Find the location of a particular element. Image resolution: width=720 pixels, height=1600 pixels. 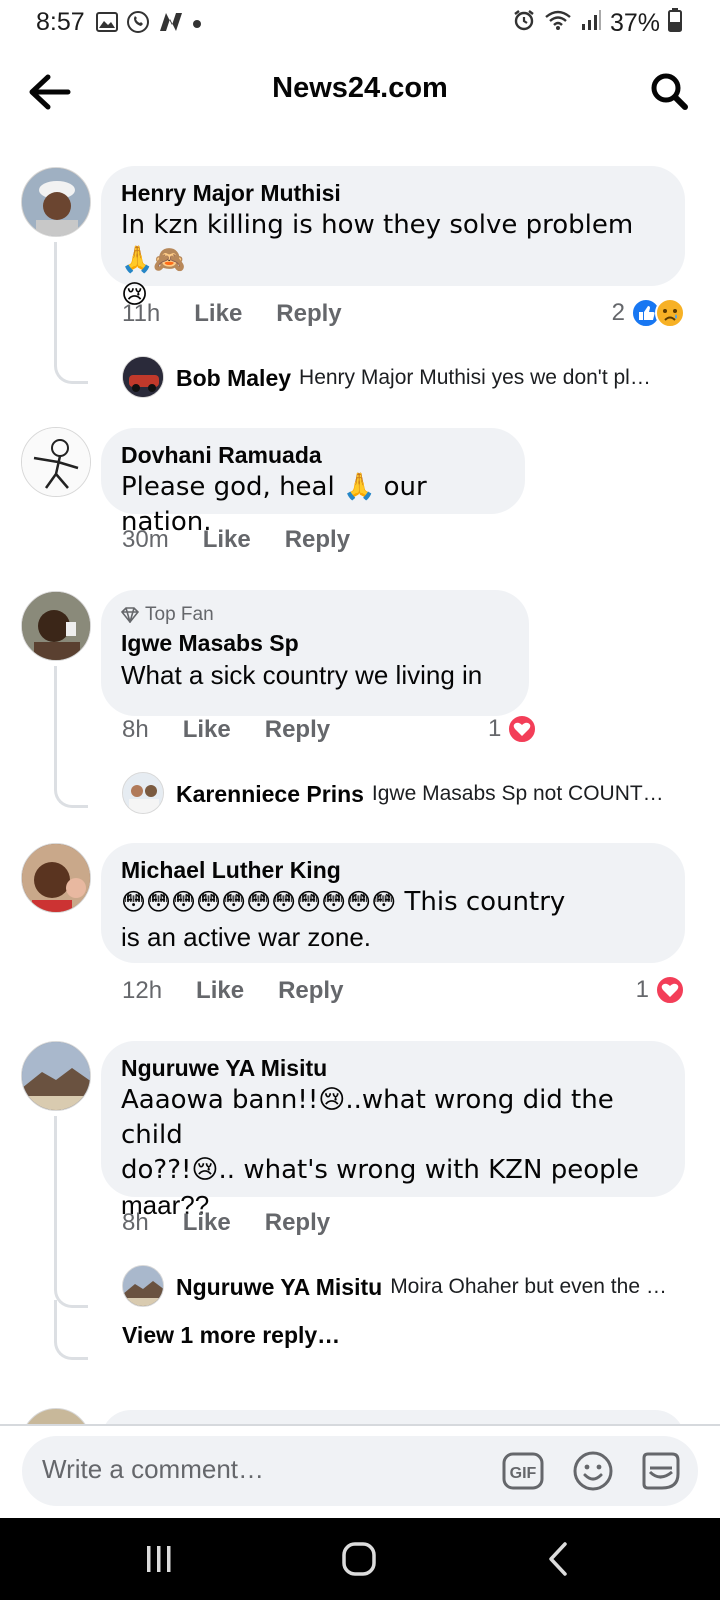

flushed-emojis: 😳😳😳😳😳😳😳😳😳😳😳 is located at coordinates (259, 902).